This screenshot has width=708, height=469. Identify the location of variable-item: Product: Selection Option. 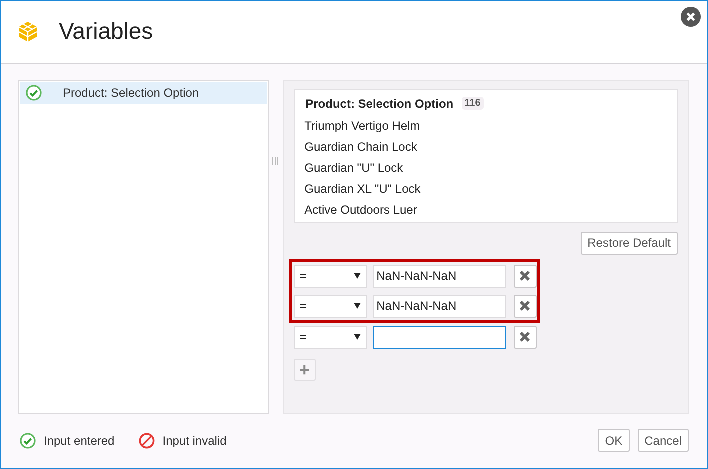
(143, 93).